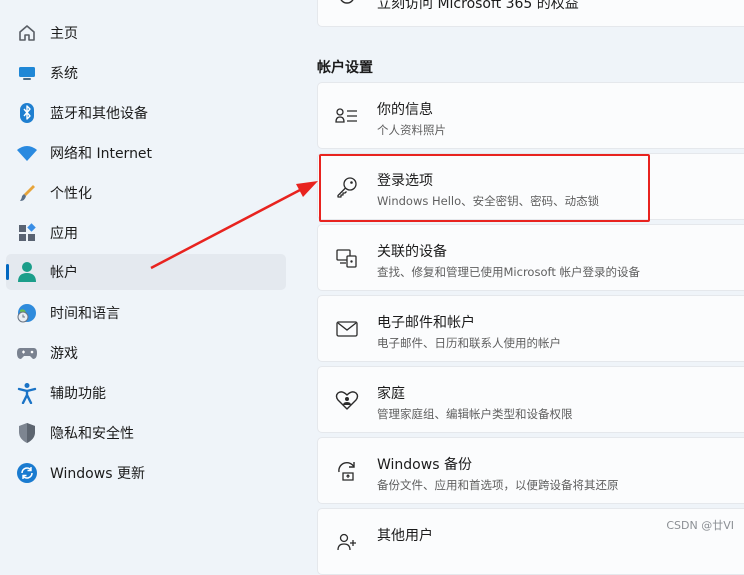 The width and height of the screenshot is (744, 575). I want to click on annotation-arrow, so click(234, 225).